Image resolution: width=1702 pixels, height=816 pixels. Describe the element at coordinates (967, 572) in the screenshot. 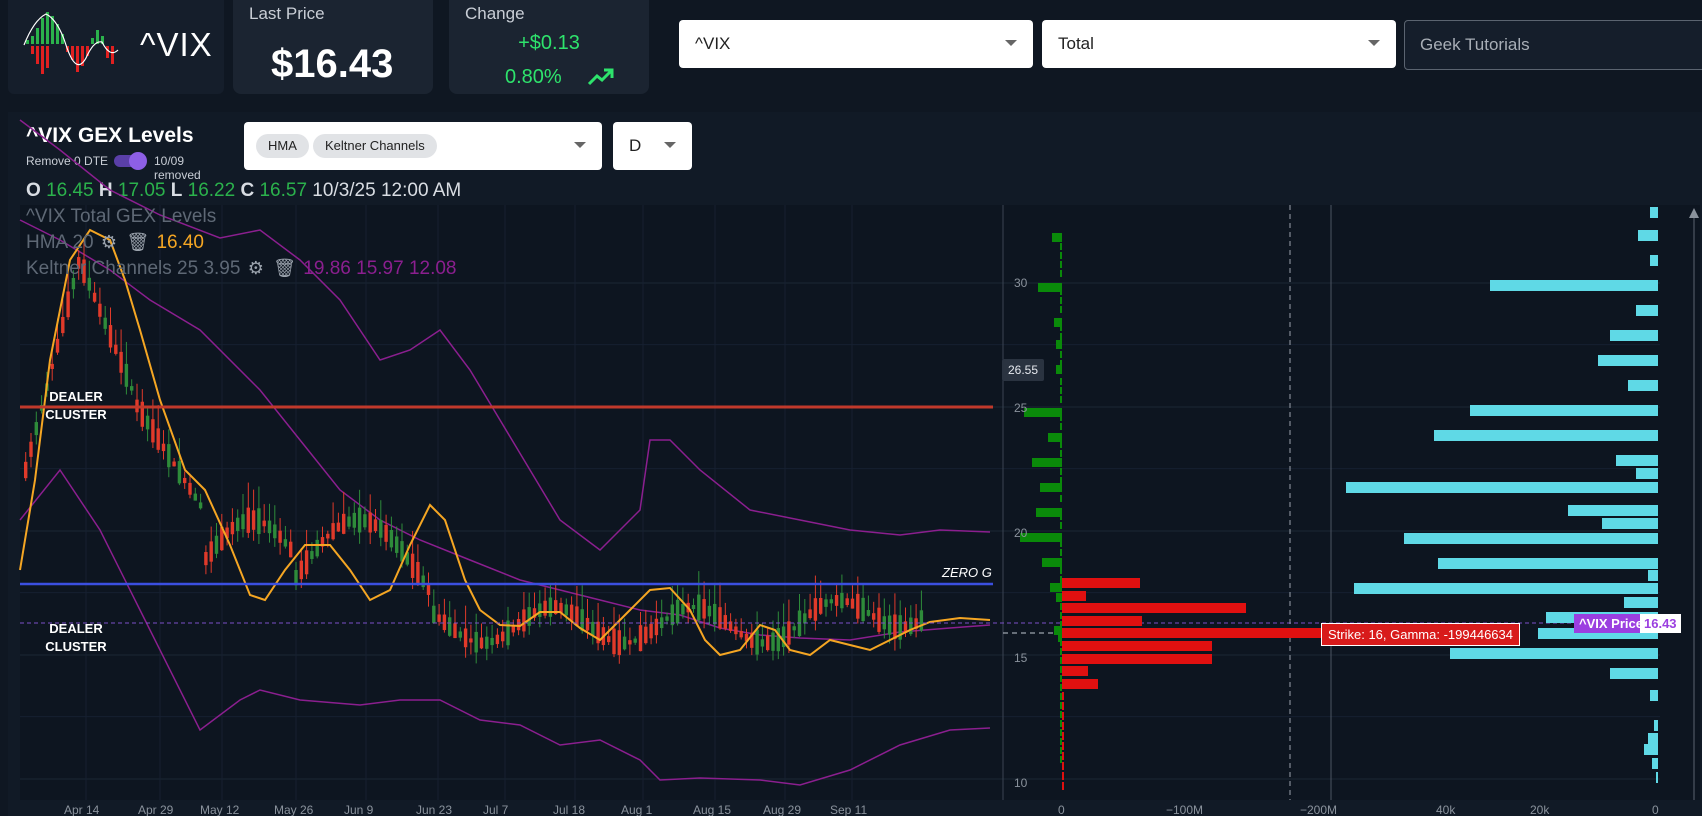

I see `zero-g-label: ZERO G` at that location.